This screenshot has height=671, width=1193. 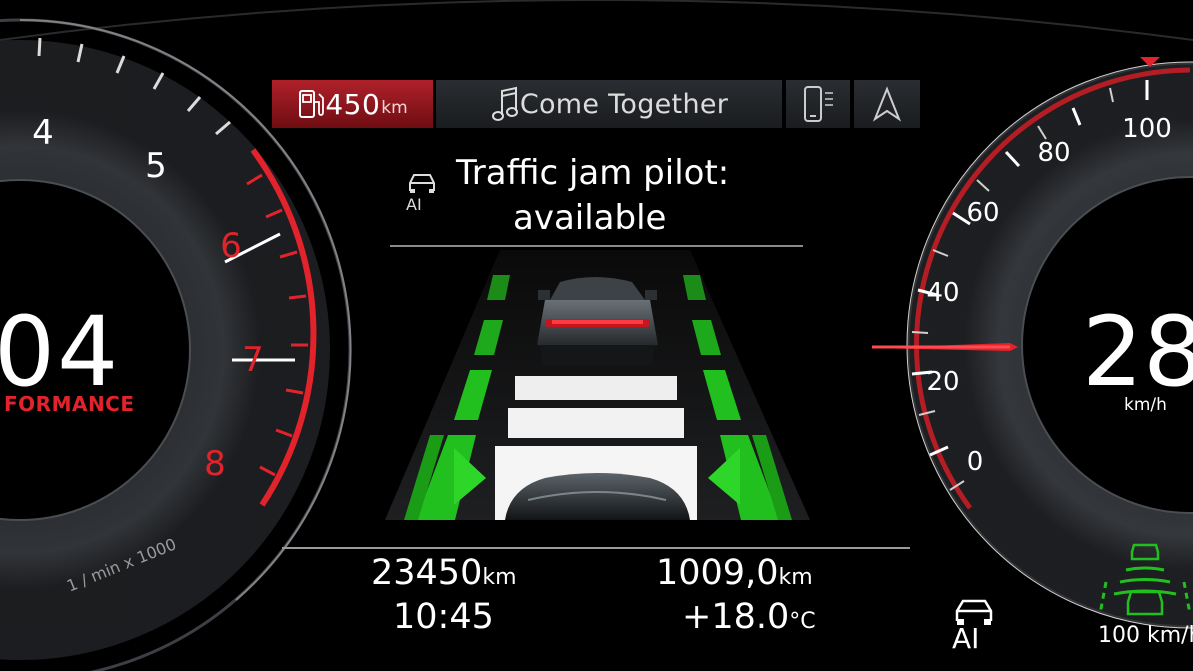 I want to click on range-unit: km, so click(x=394, y=108).